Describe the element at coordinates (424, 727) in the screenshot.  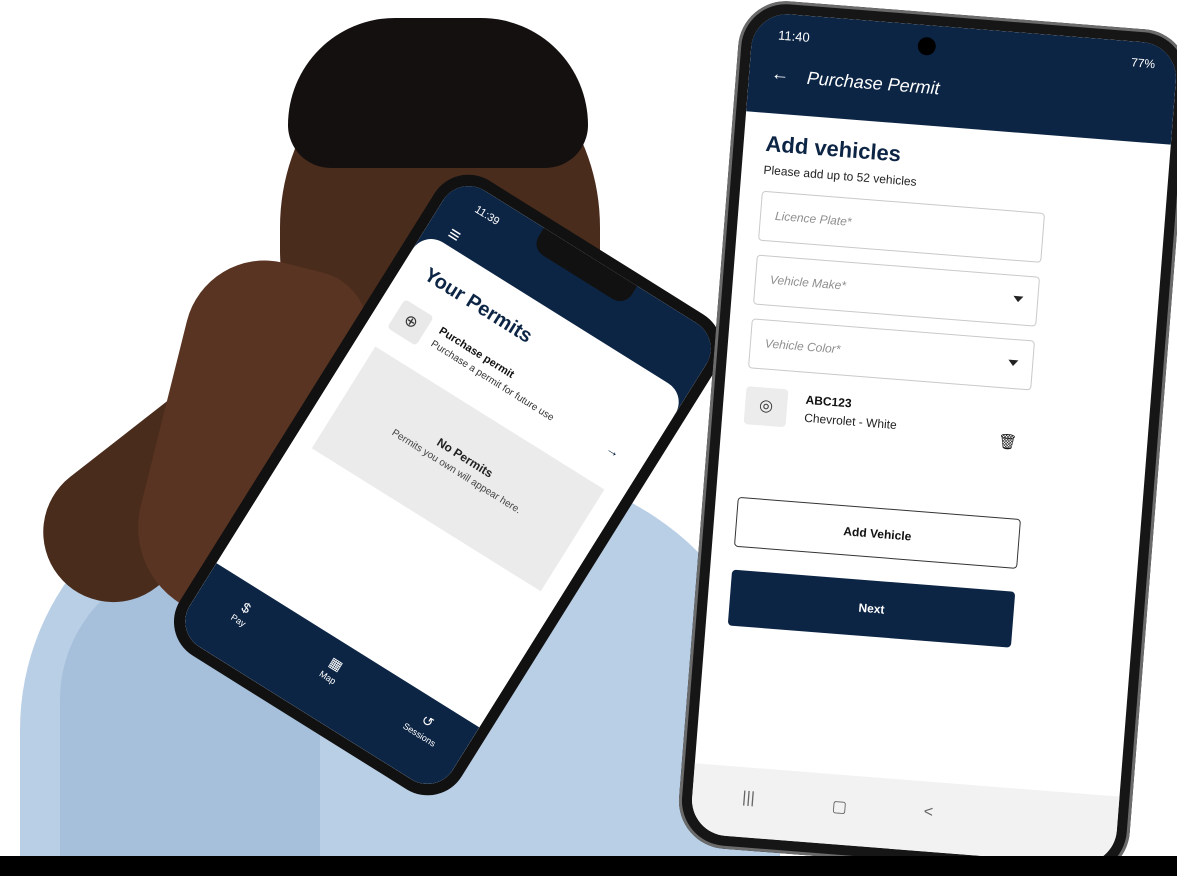
I see `nav-item-sessions: ↺ Sessions` at that location.